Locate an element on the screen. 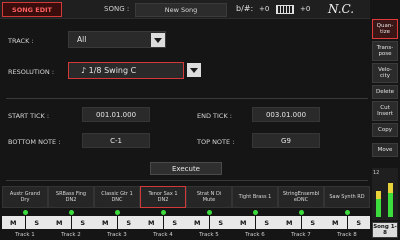 This screenshot has width=400, height=240. velocity-tab: Velo- city is located at coordinates (385, 73).